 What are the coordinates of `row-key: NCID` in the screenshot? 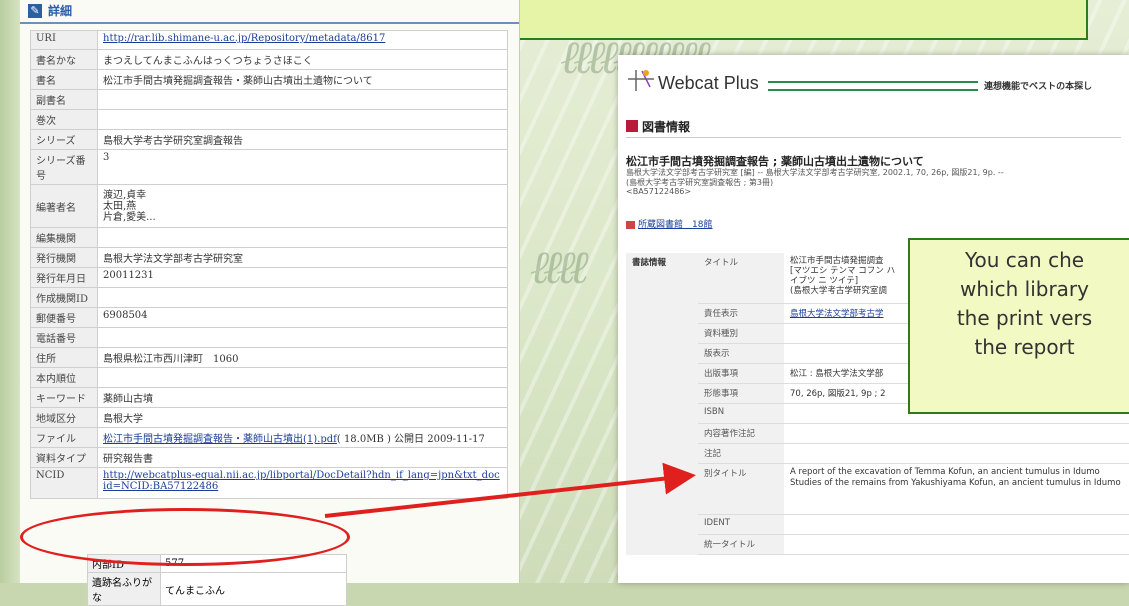 It's located at (64, 483).